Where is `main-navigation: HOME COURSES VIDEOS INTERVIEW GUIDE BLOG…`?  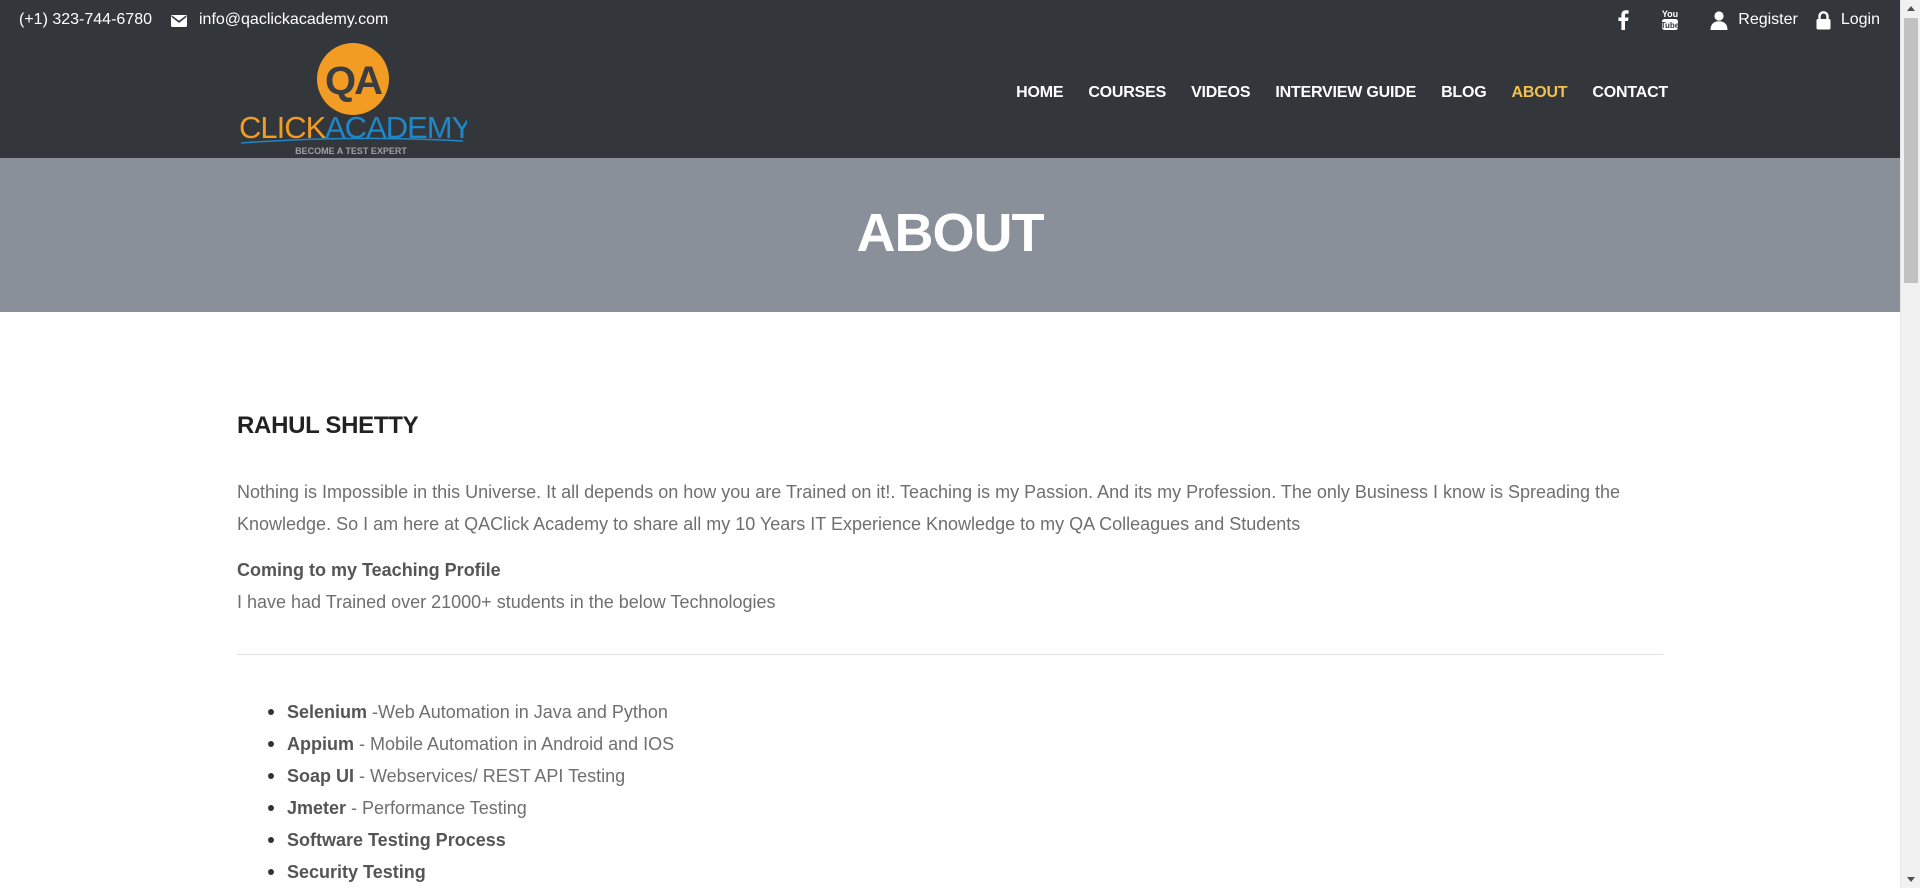 main-navigation: HOME COURSES VIDEOS INTERVIEW GUIDE BLOG… is located at coordinates (1329, 92).